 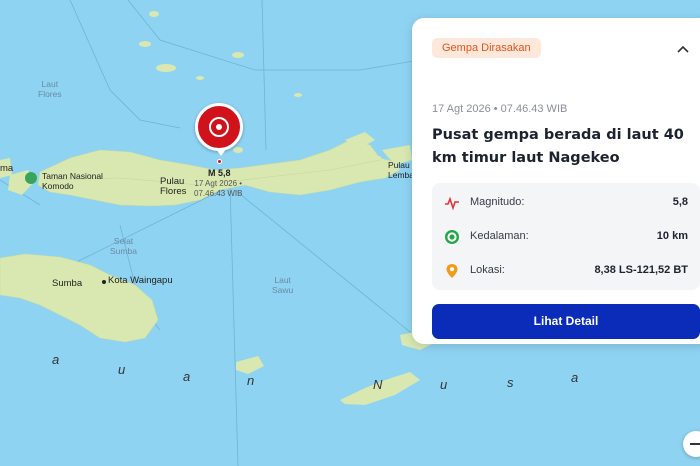 What do you see at coordinates (140, 280) in the screenshot?
I see `label-kota-waingapu: Kota Waingapu` at bounding box center [140, 280].